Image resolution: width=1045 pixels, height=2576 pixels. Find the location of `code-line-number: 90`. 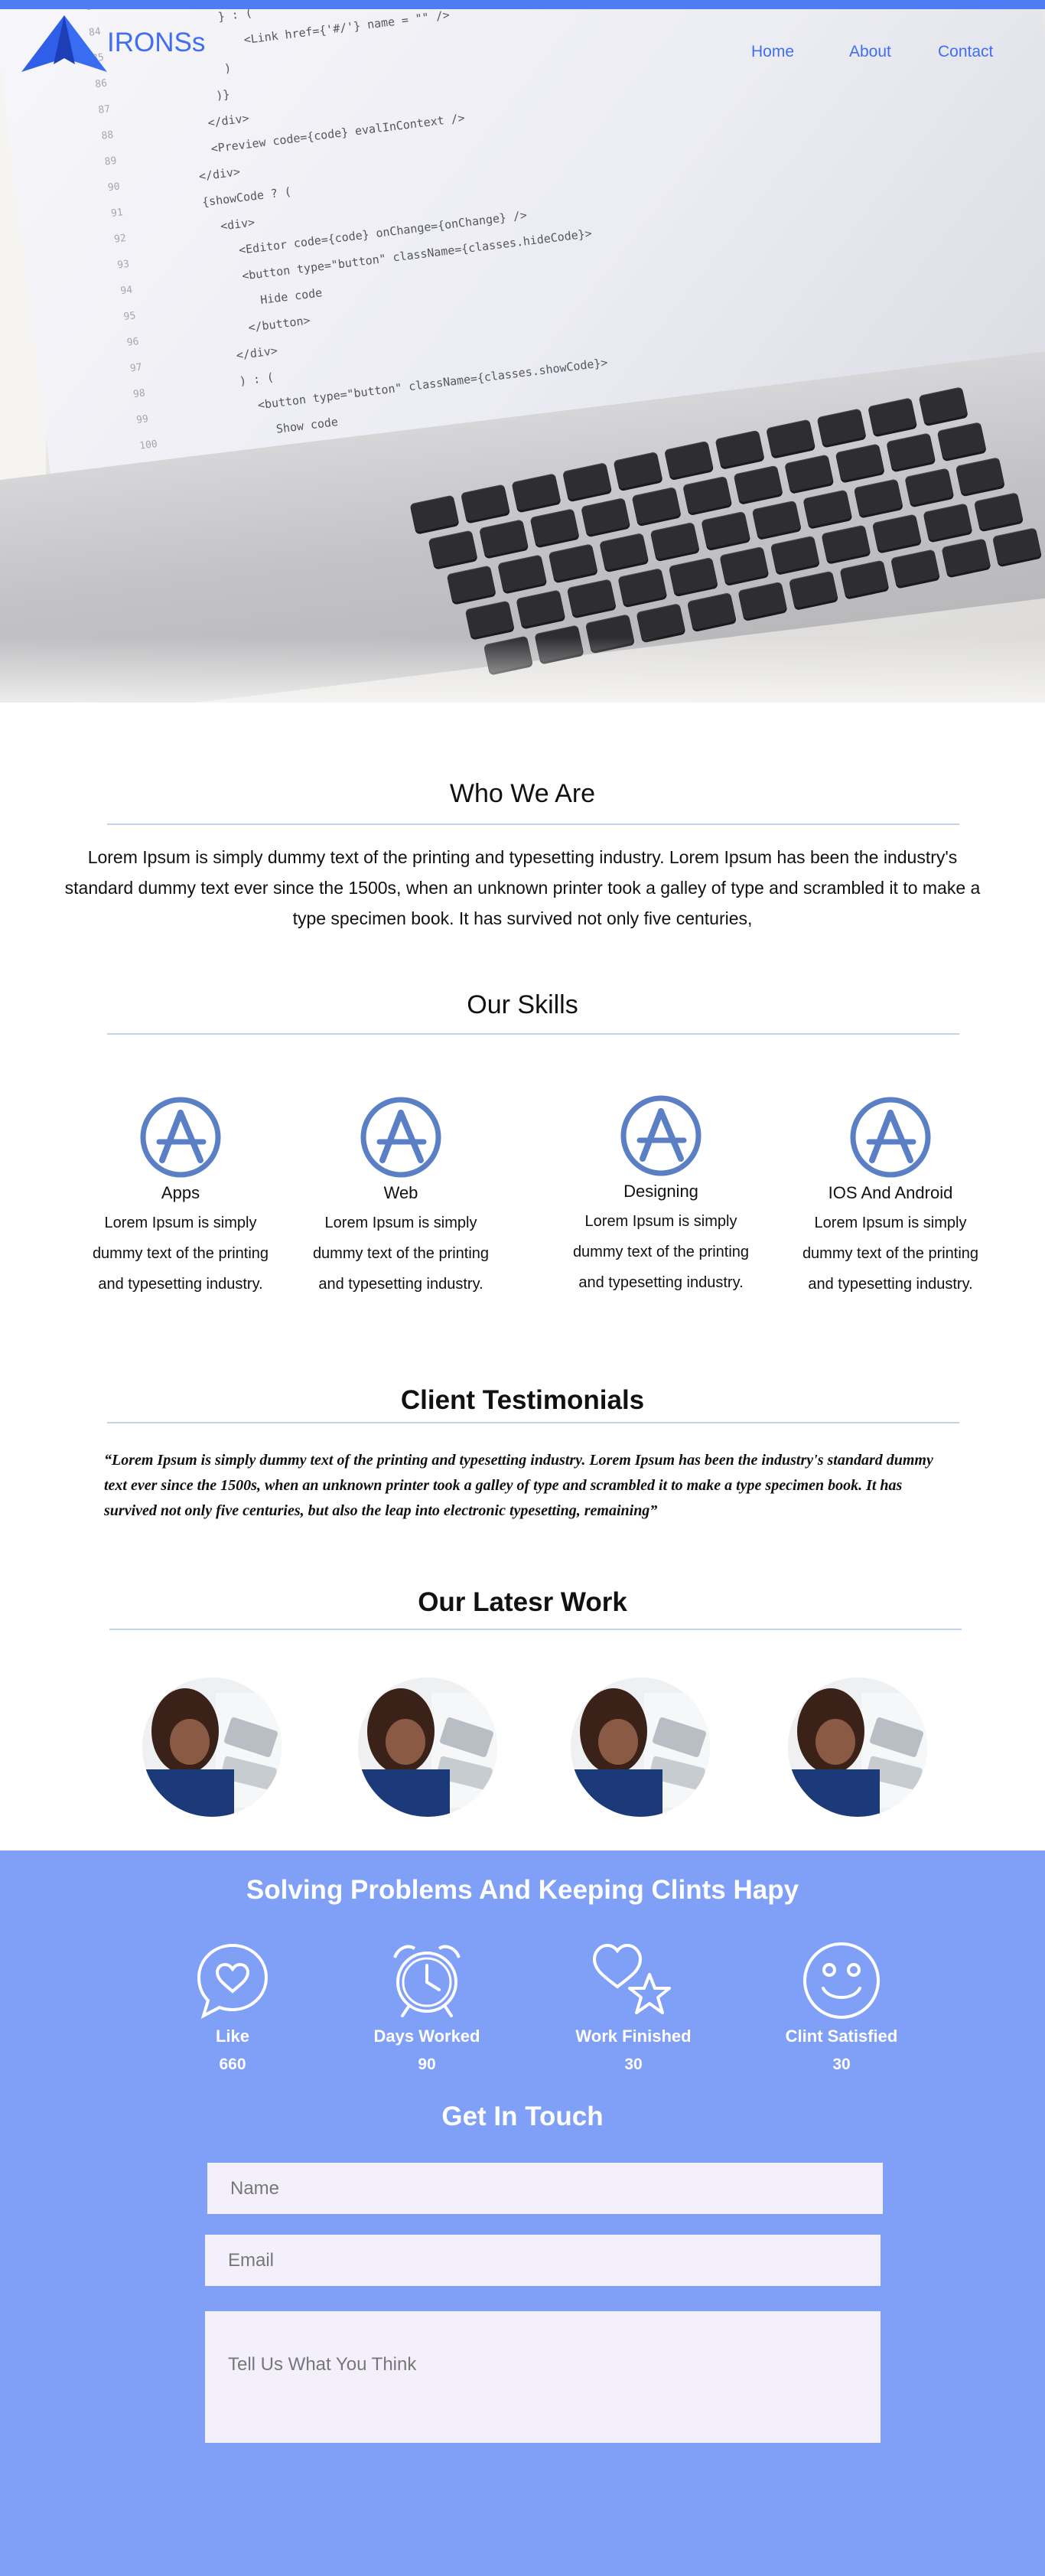

code-line-number: 90 is located at coordinates (114, 187).